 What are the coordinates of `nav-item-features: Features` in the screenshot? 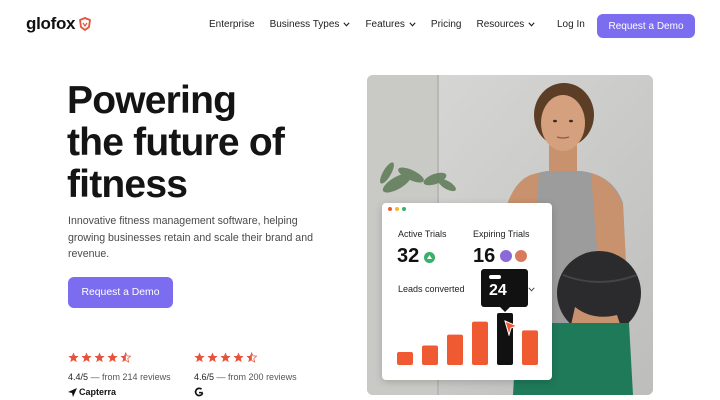 It's located at (390, 24).